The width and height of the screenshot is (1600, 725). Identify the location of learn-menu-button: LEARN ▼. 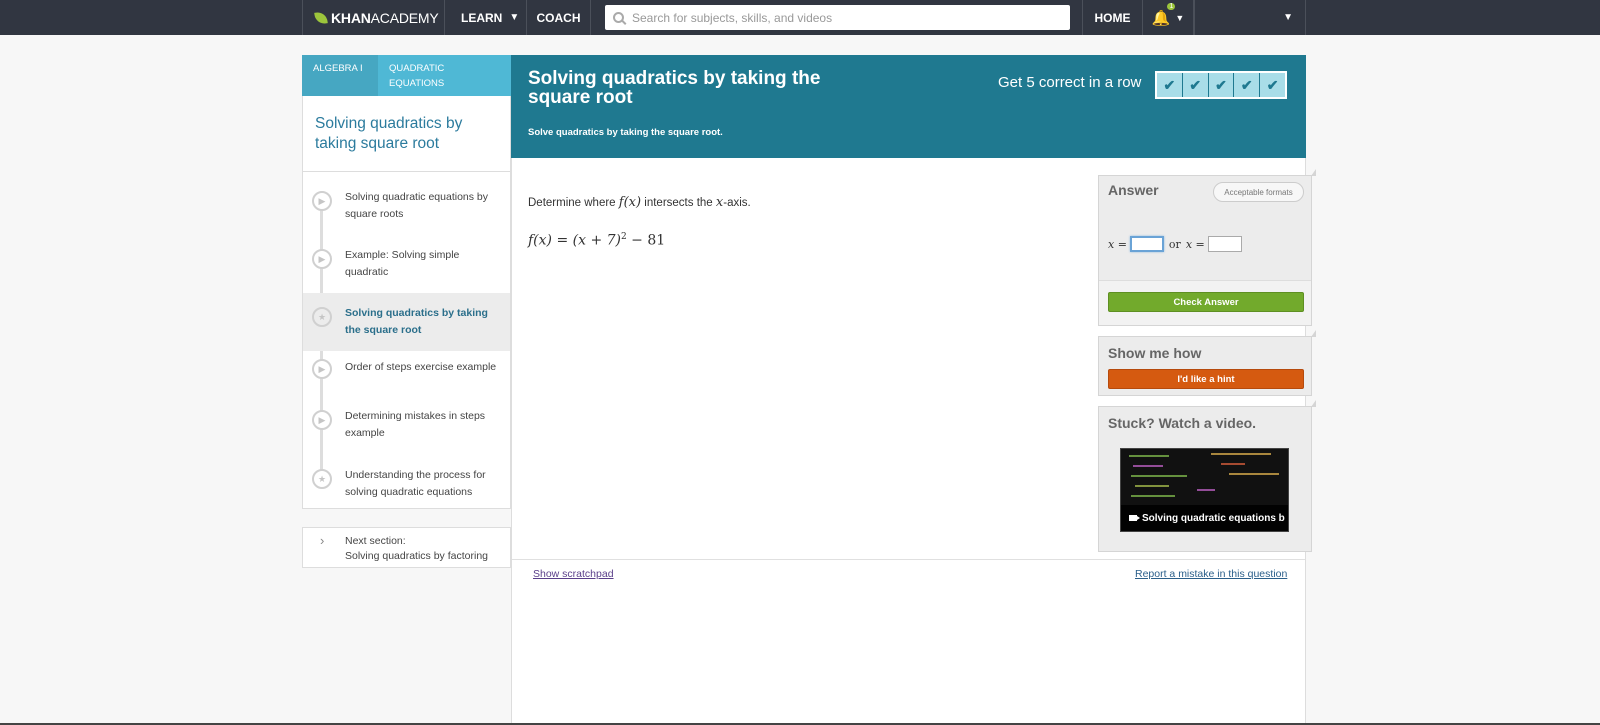
(485, 17).